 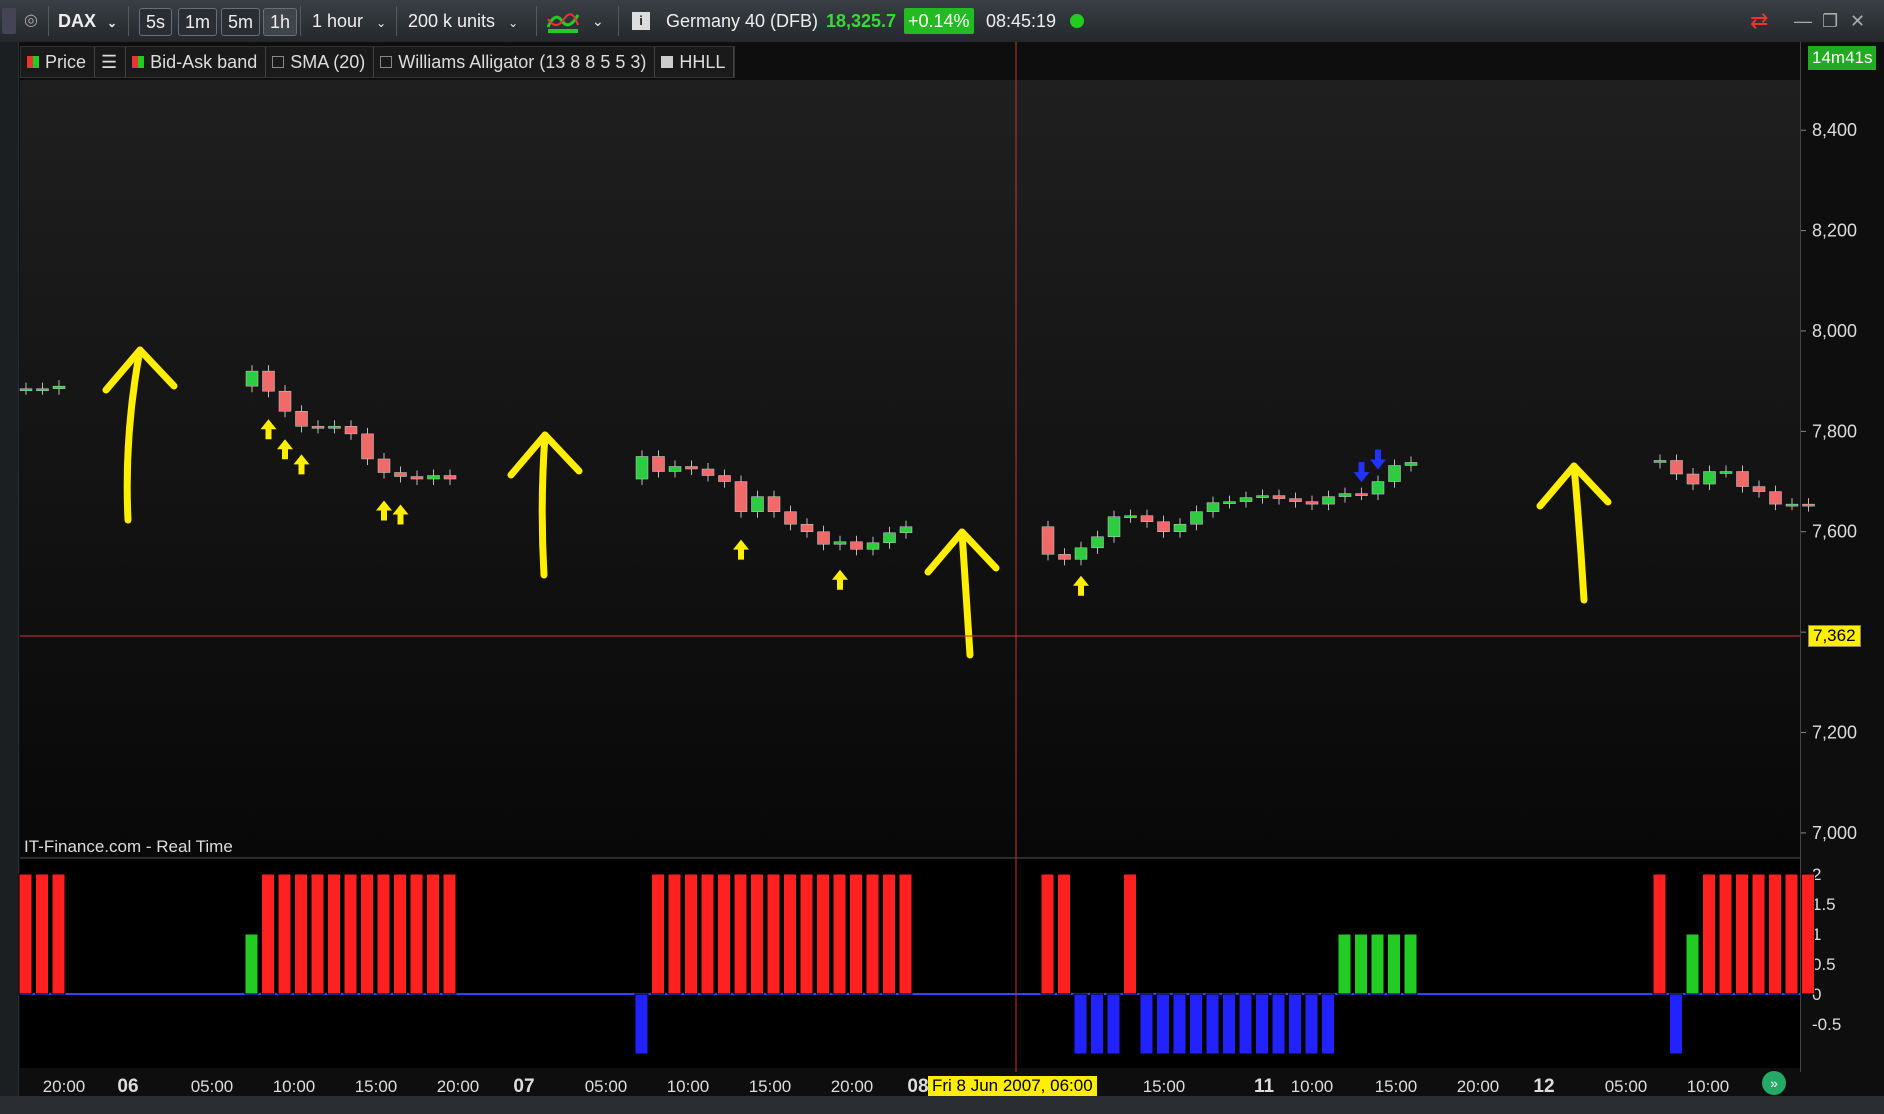 What do you see at coordinates (523, 1086) in the screenshot?
I see `time-tick-label: 07` at bounding box center [523, 1086].